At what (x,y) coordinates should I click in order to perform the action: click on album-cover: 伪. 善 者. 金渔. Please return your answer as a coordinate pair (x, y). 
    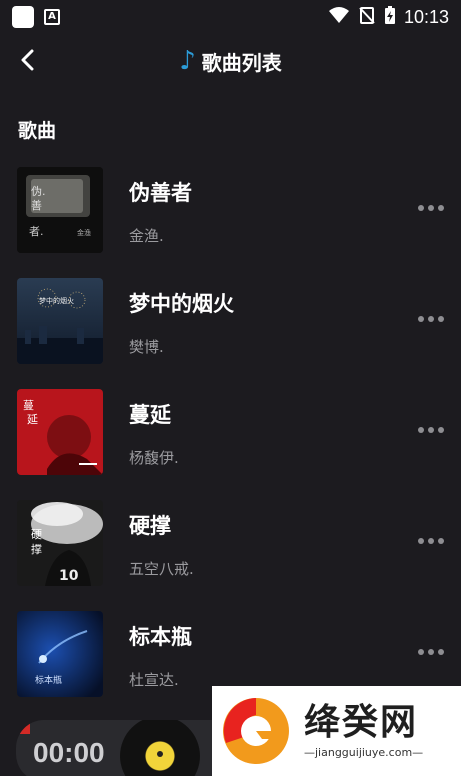
    Looking at the image, I should click on (60, 210).